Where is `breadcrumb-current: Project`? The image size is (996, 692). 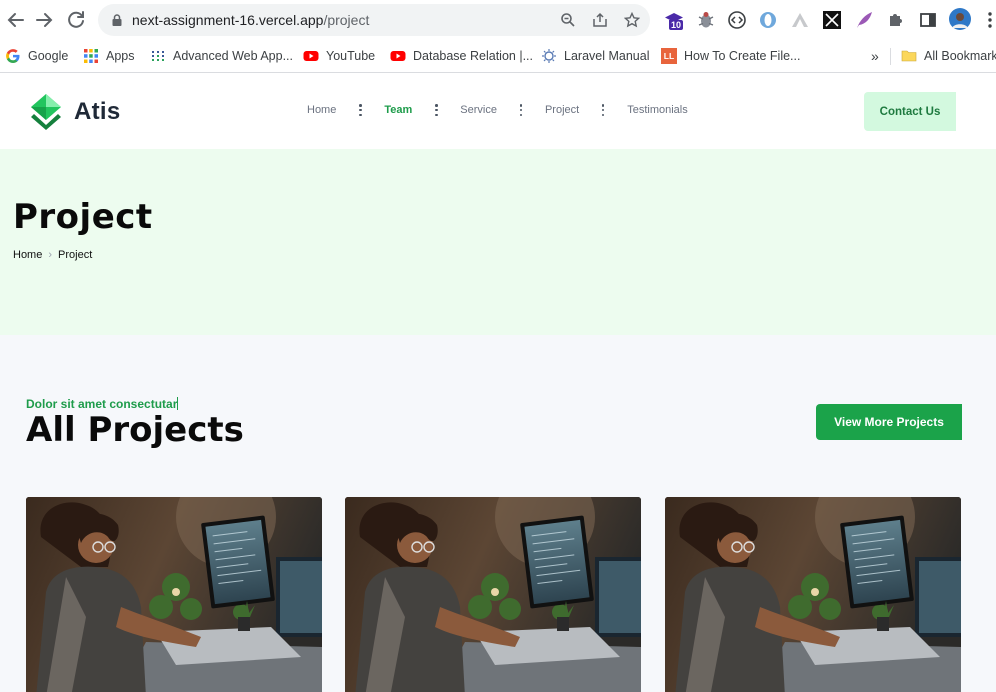
breadcrumb-current: Project is located at coordinates (75, 255).